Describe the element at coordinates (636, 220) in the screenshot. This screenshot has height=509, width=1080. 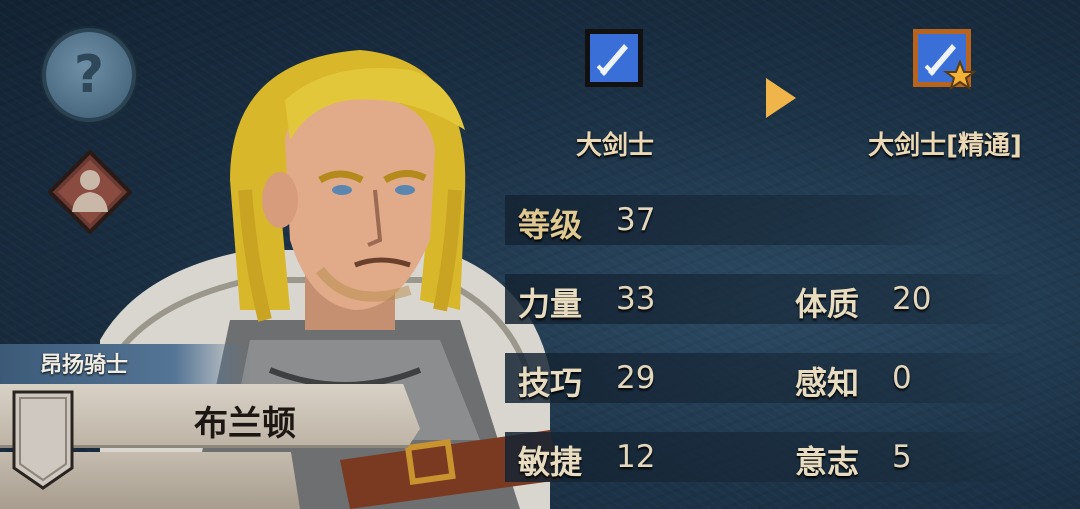
I see `level-value: 37` at that location.